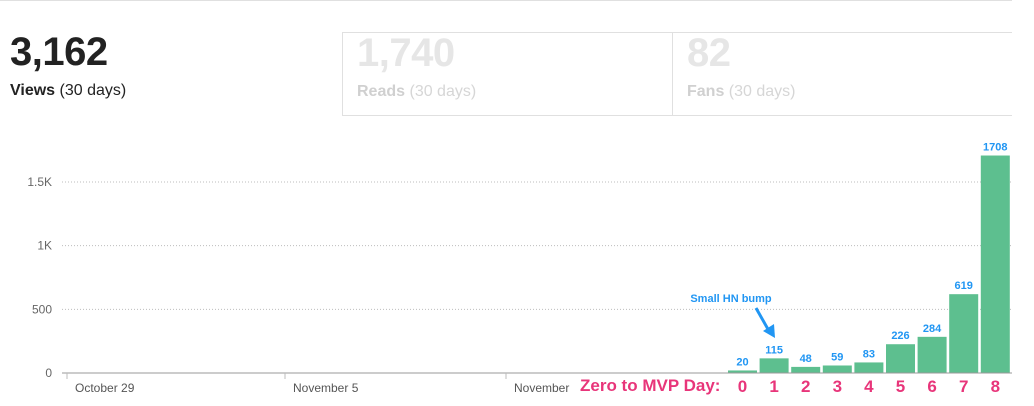  I want to click on bar-value-label: 619, so click(964, 286).